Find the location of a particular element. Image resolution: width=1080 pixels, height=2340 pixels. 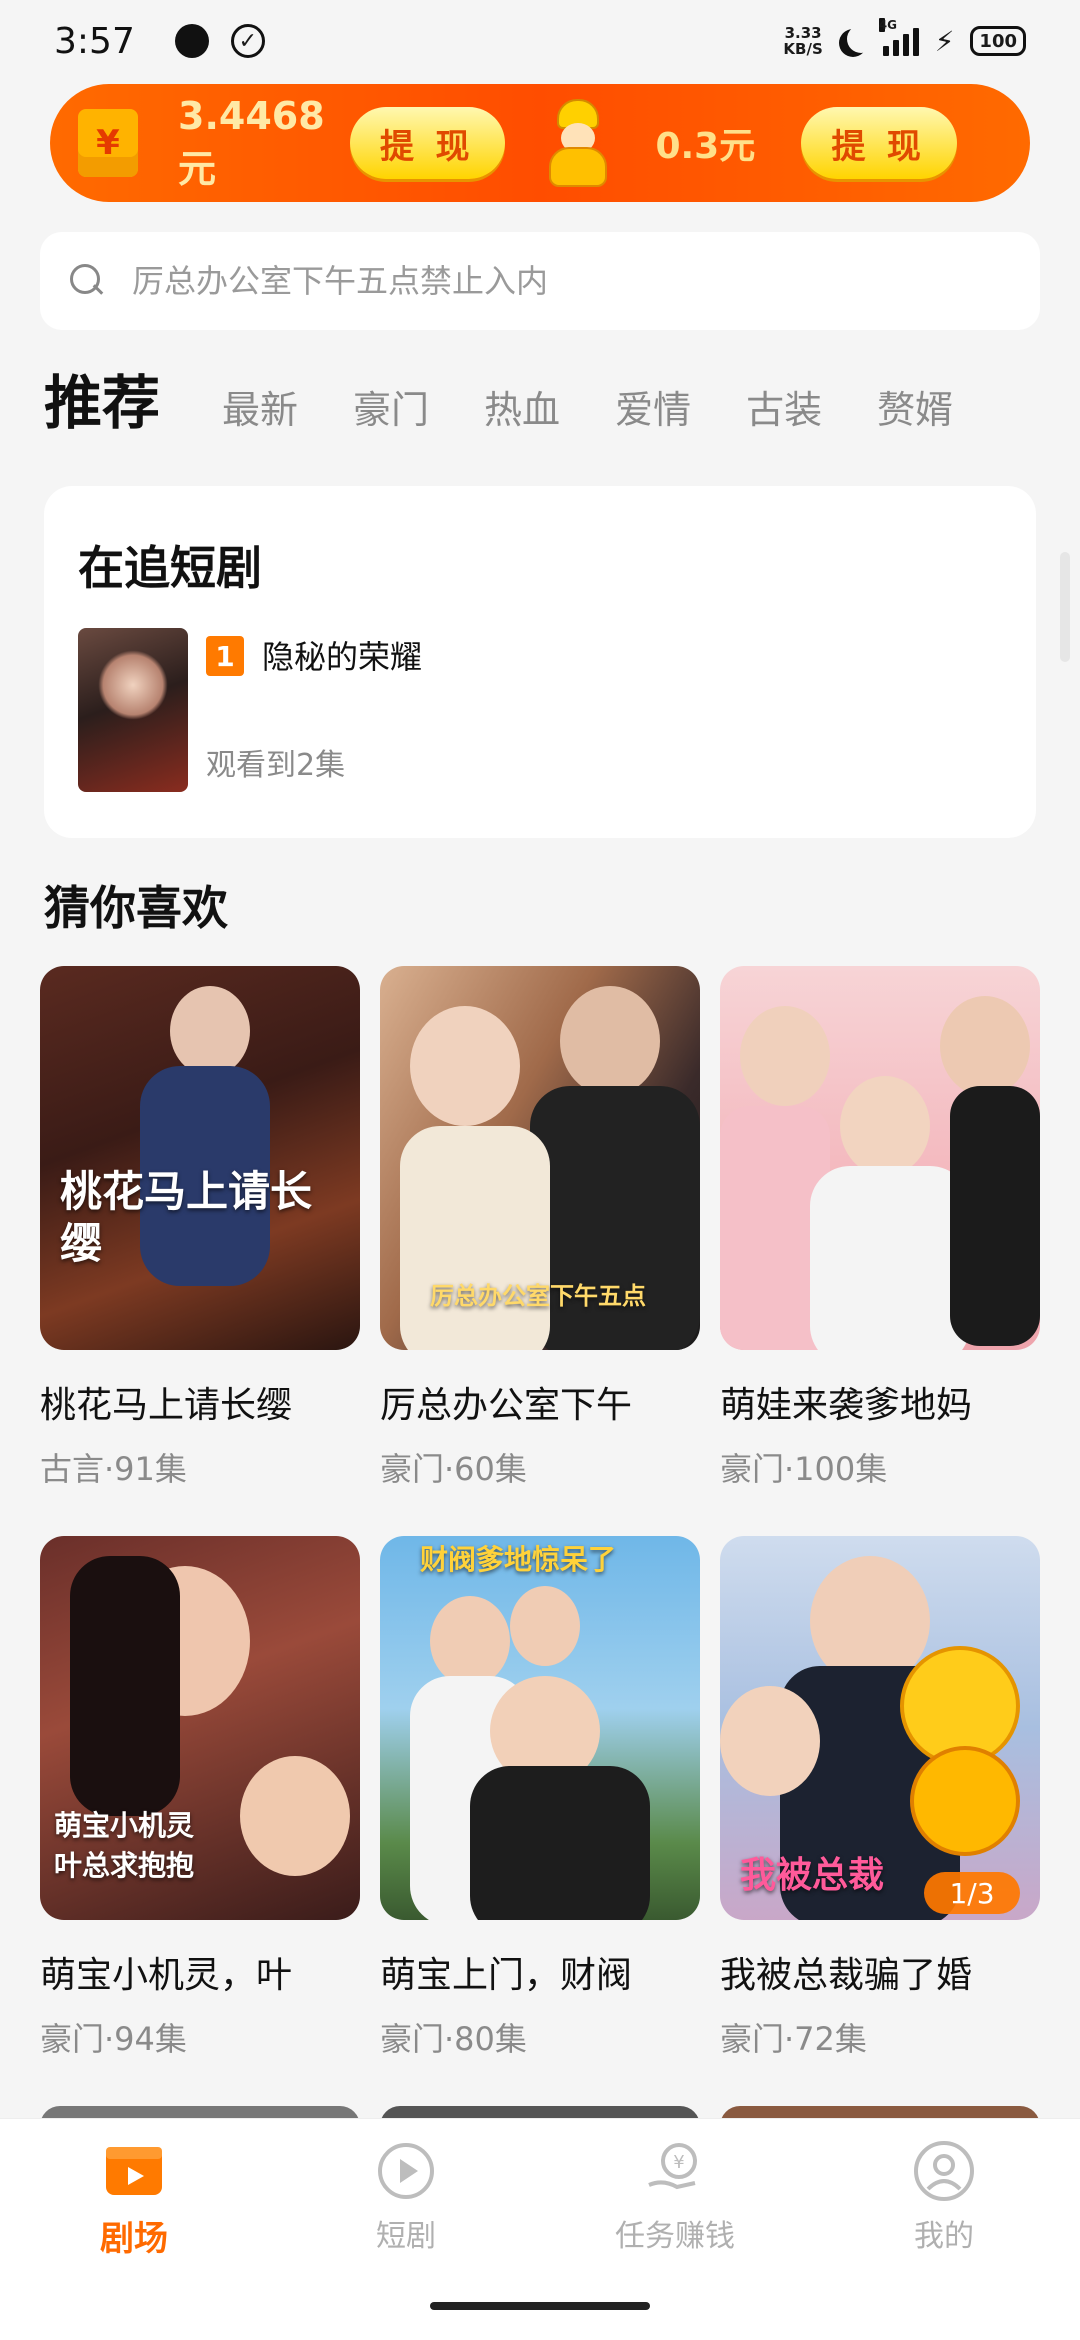

search-input is located at coordinates (560, 281).